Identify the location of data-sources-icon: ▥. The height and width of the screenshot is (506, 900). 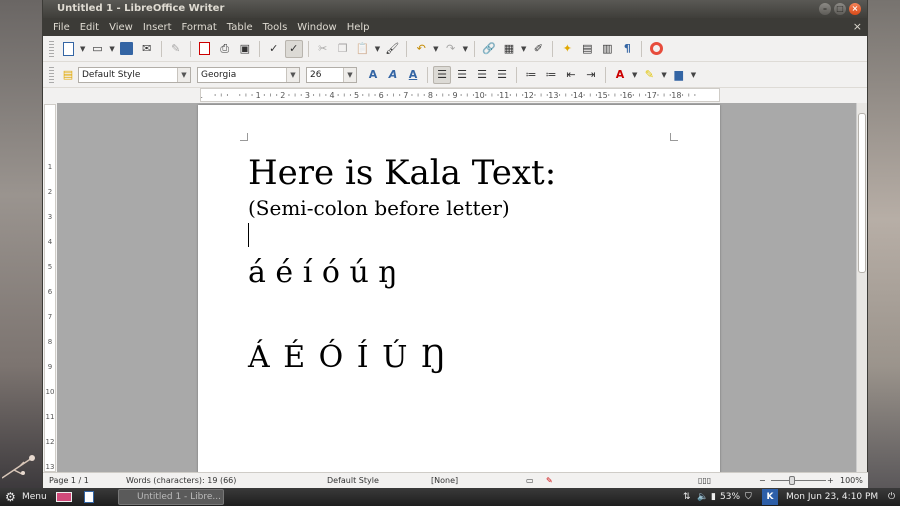
(607, 49).